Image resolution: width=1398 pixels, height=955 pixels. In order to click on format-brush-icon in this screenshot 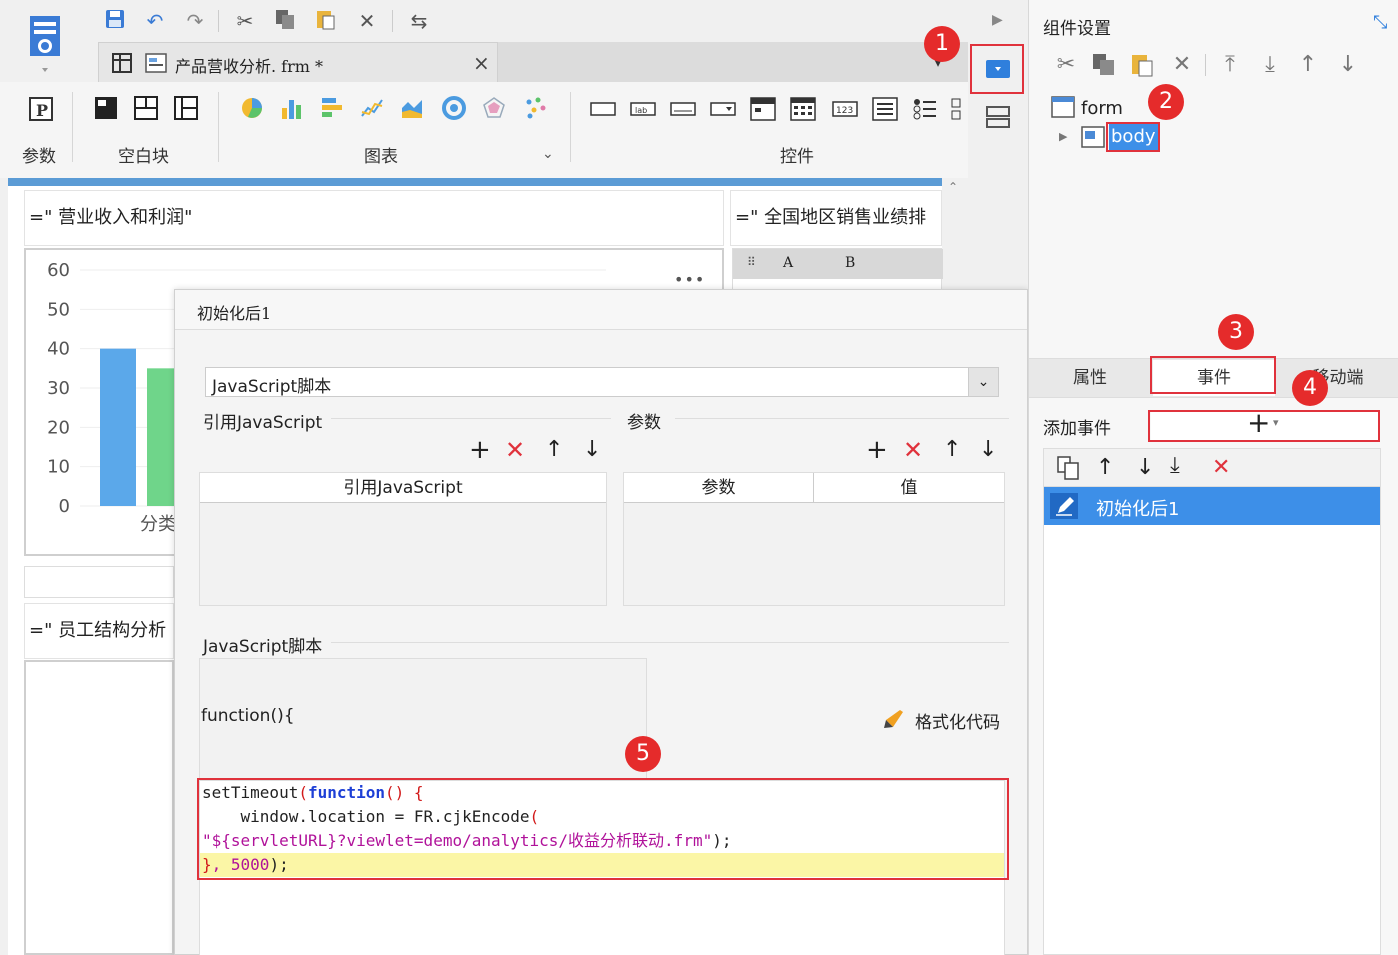, I will do `click(894, 721)`.